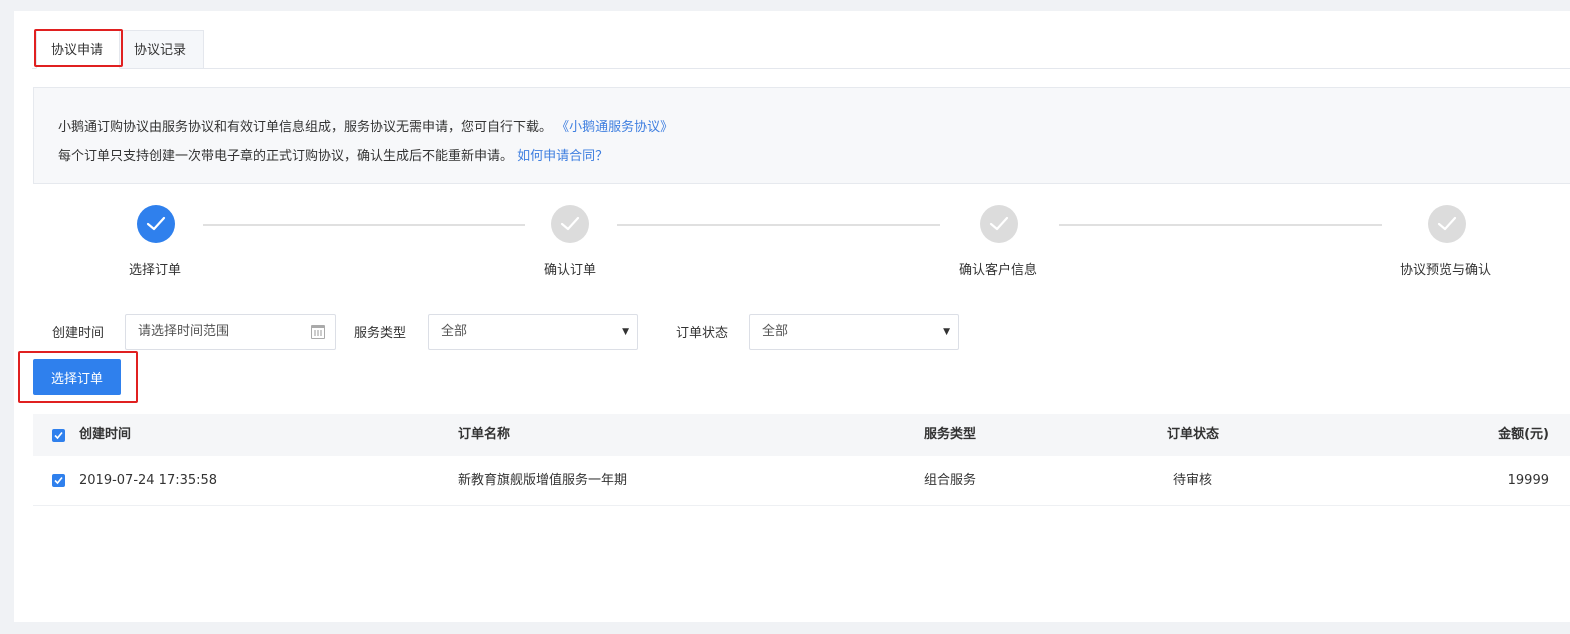 The image size is (1570, 634). What do you see at coordinates (1528, 480) in the screenshot?
I see `row-amount: 19999` at bounding box center [1528, 480].